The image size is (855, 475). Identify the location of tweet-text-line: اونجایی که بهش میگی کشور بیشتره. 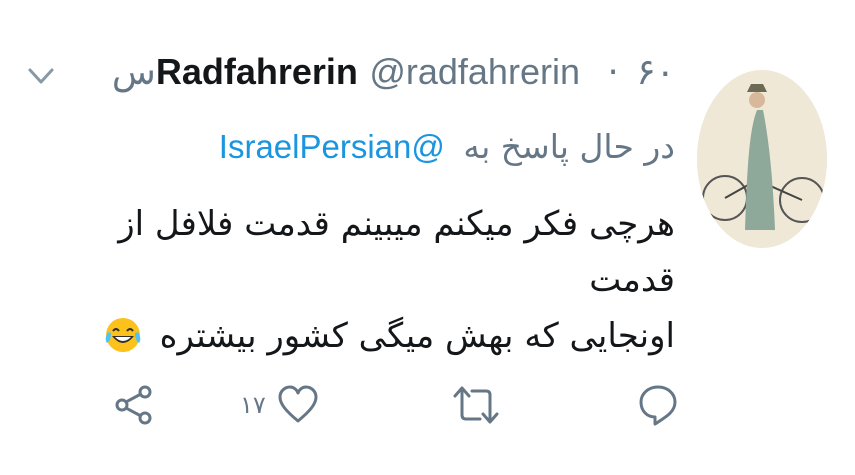
(375, 336).